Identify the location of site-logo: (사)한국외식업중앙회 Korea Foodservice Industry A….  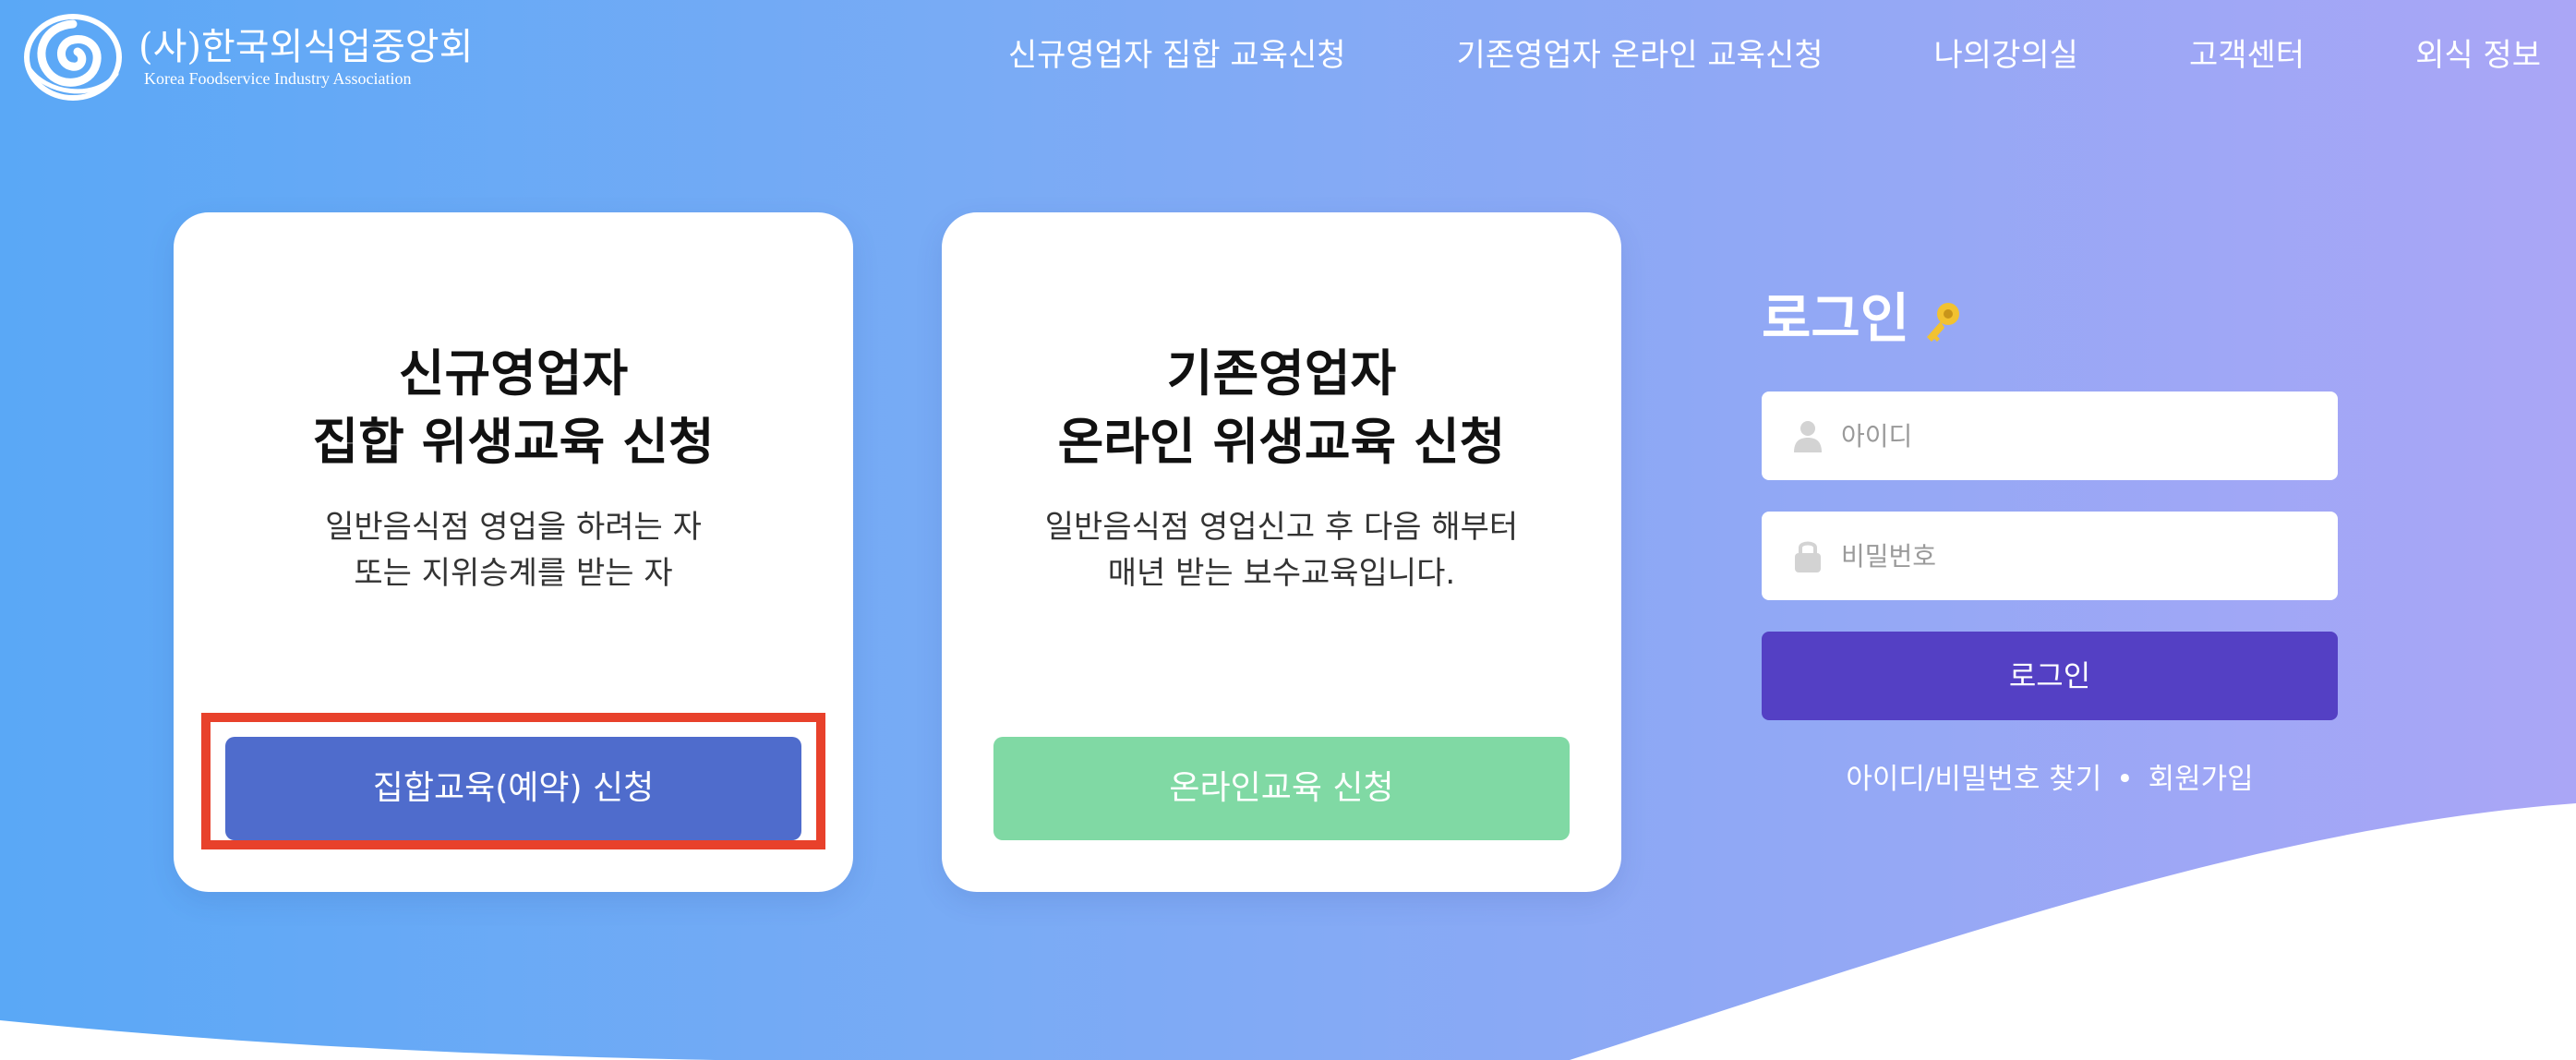
(248, 57).